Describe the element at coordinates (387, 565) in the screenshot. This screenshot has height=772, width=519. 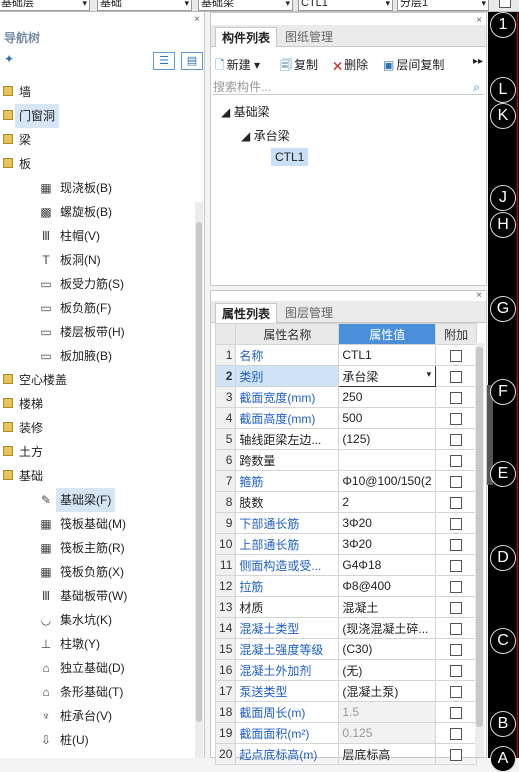
I see `property-value: G4Φ18` at that location.